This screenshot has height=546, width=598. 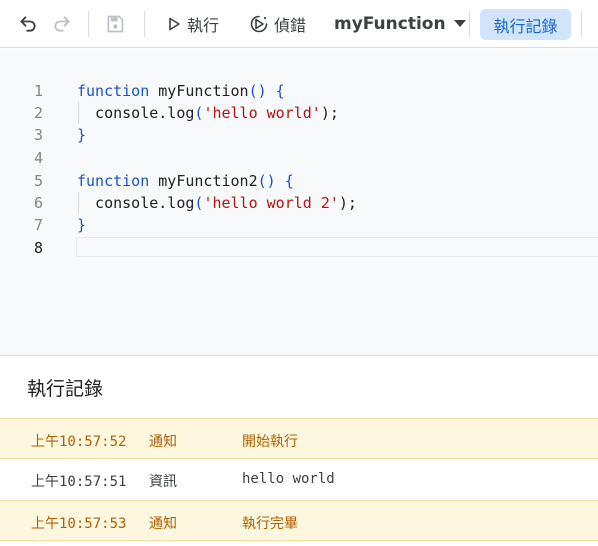 I want to click on code-token: 'hello world 2', so click(x=271, y=203).